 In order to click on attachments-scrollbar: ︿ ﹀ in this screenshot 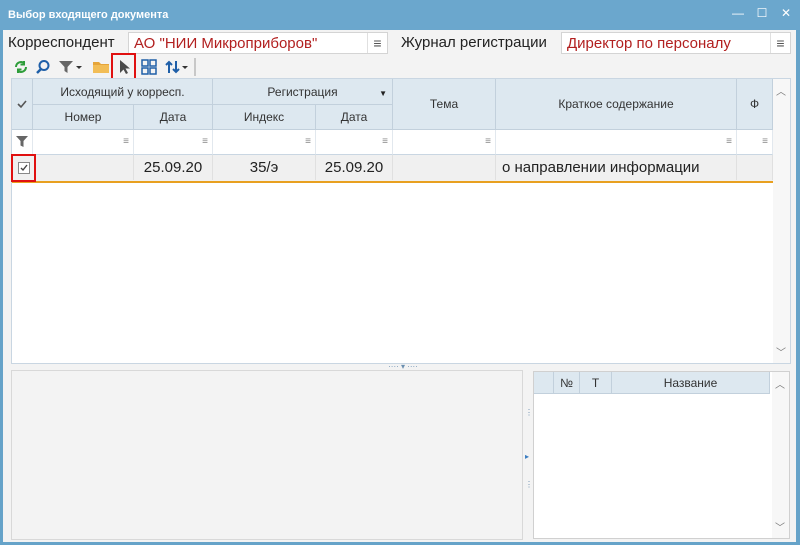, I will do `click(780, 455)`.